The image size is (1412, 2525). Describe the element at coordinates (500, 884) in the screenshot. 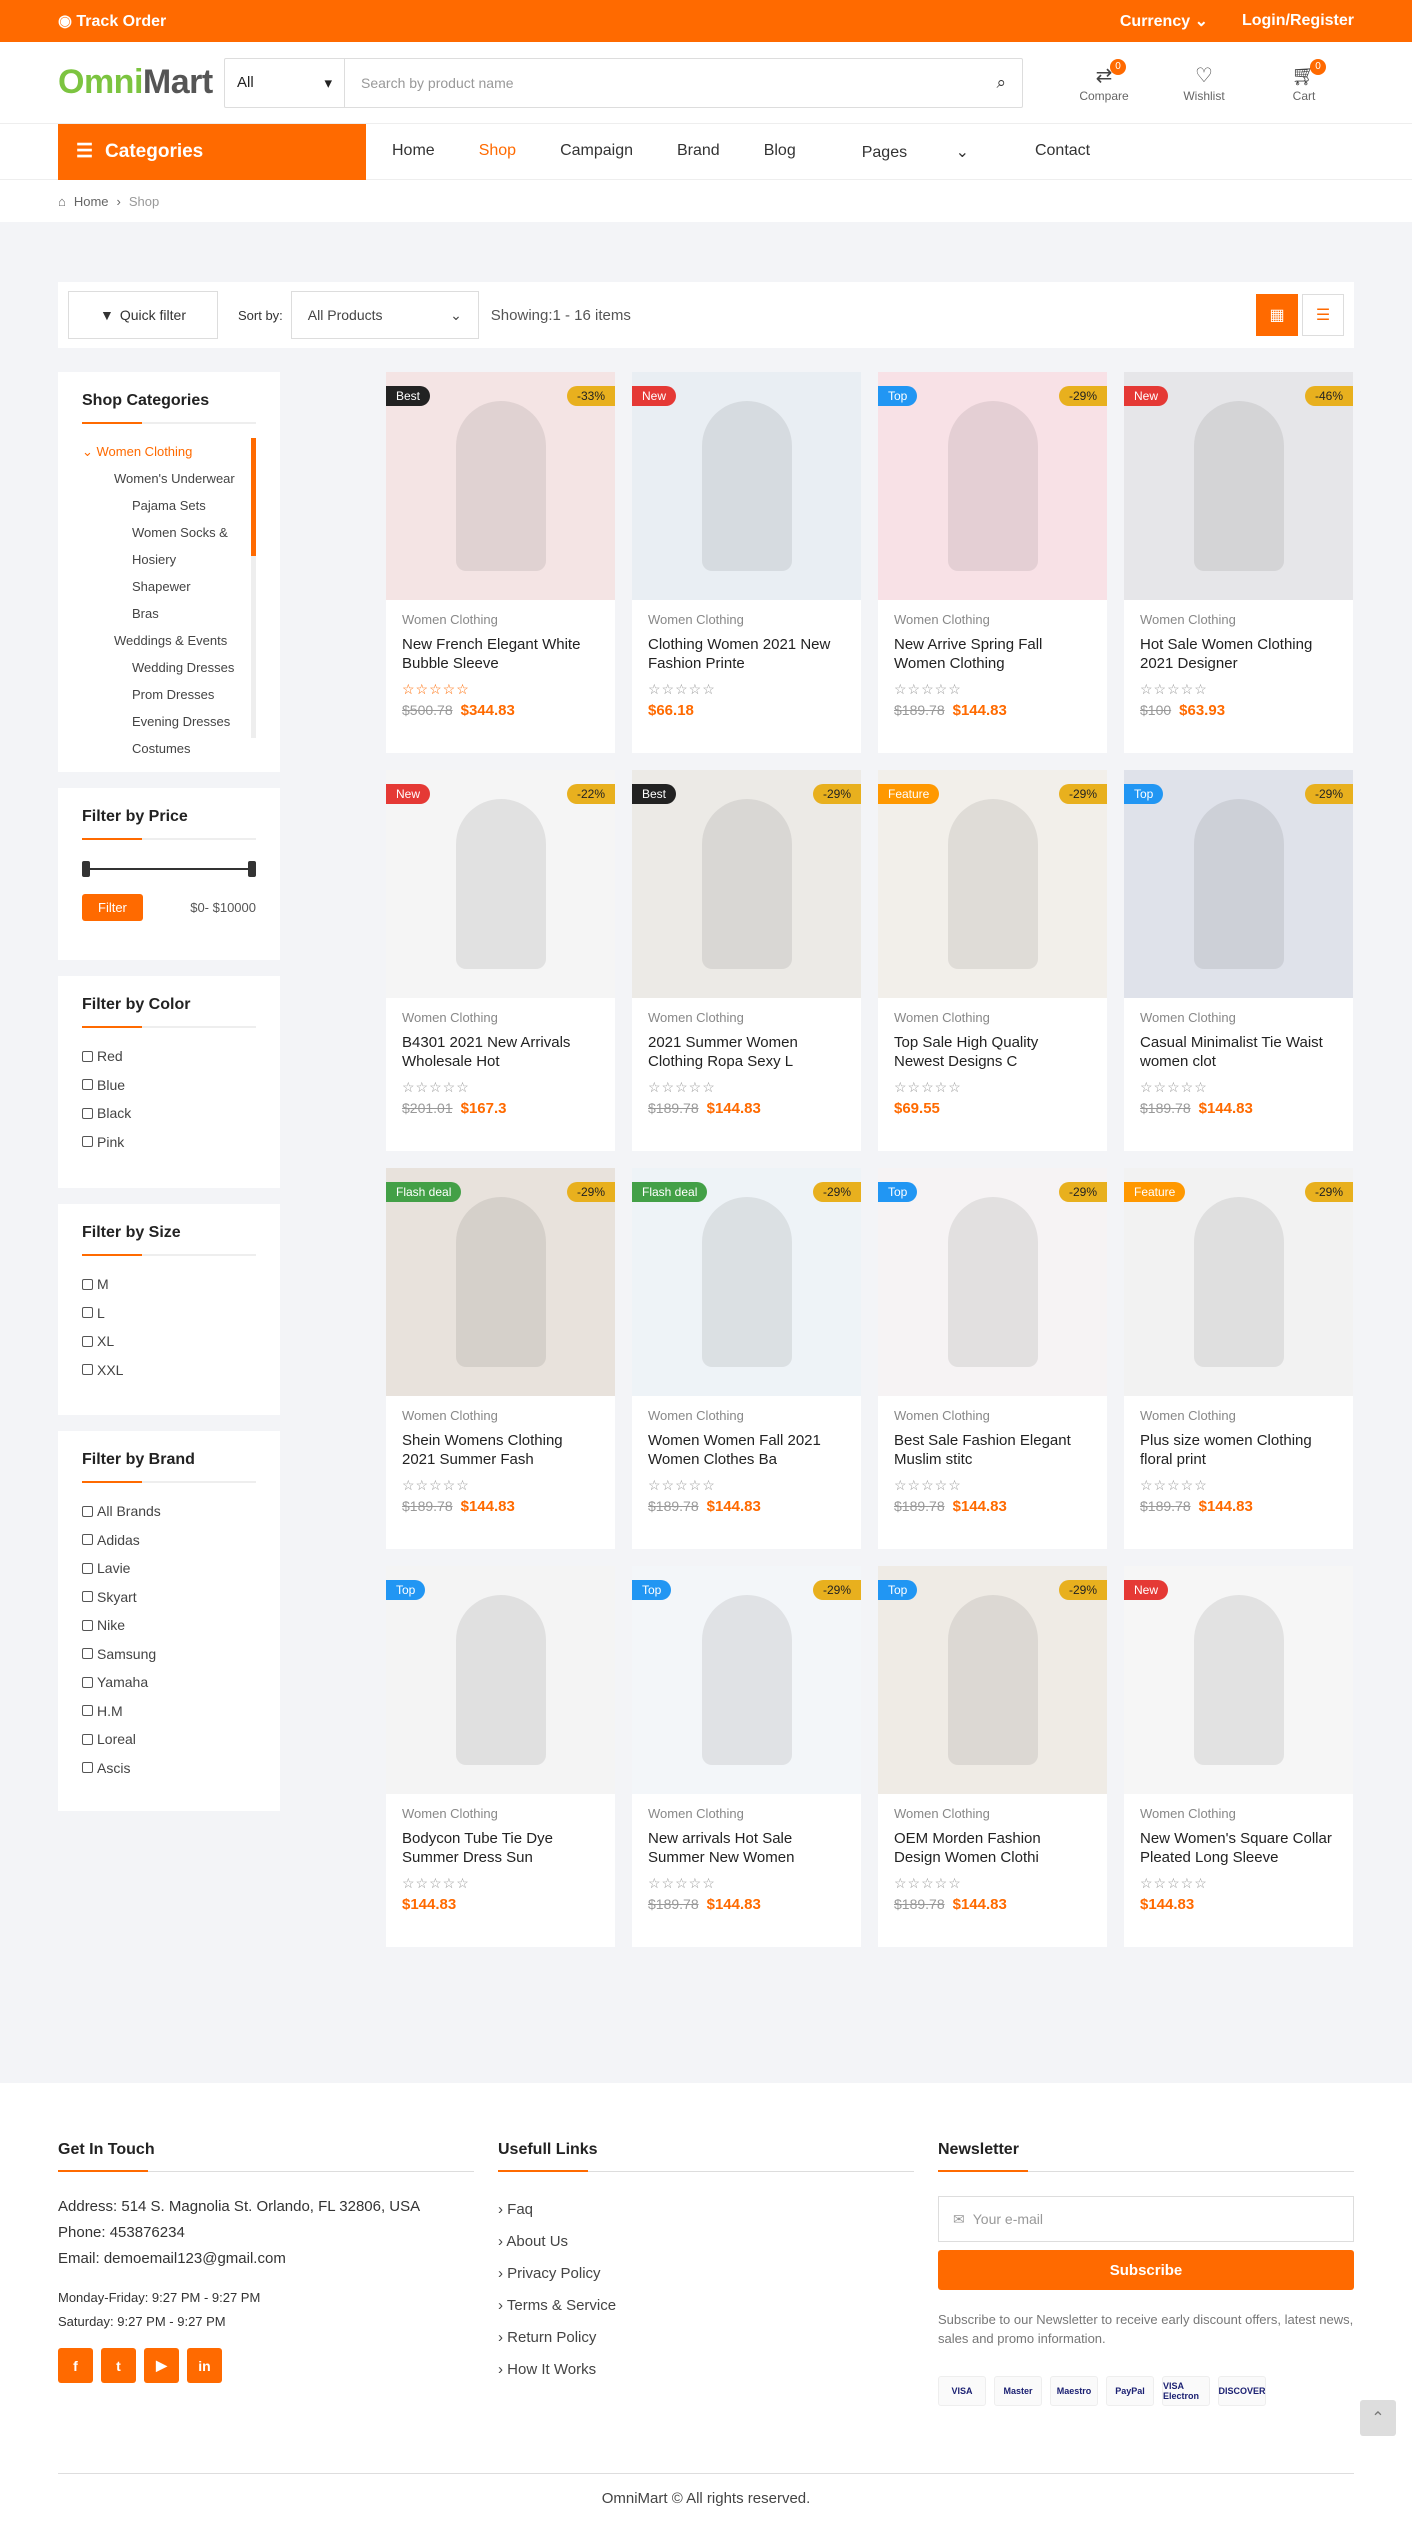

I see `product-image: New -22%` at that location.